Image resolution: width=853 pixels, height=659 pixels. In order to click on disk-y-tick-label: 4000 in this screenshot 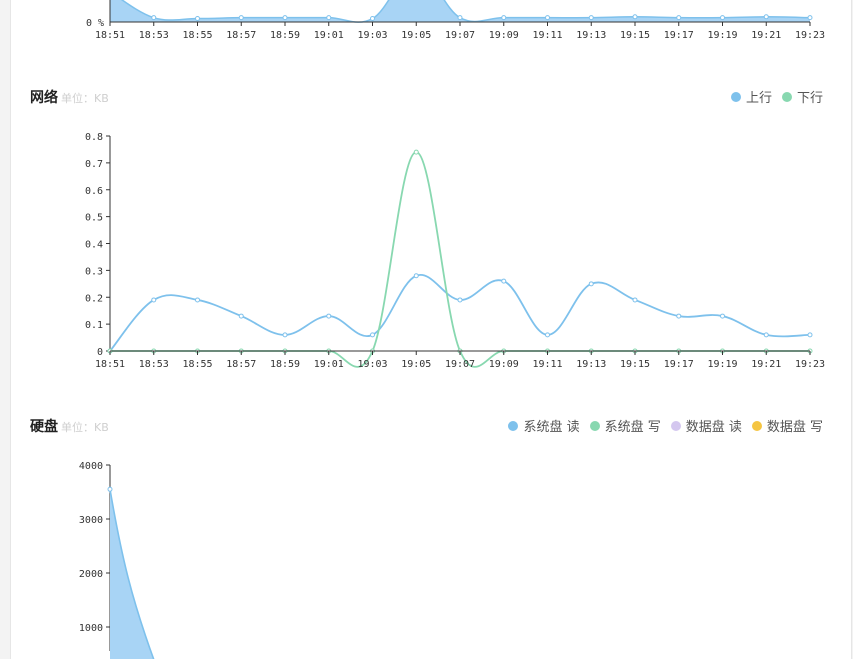, I will do `click(91, 466)`.